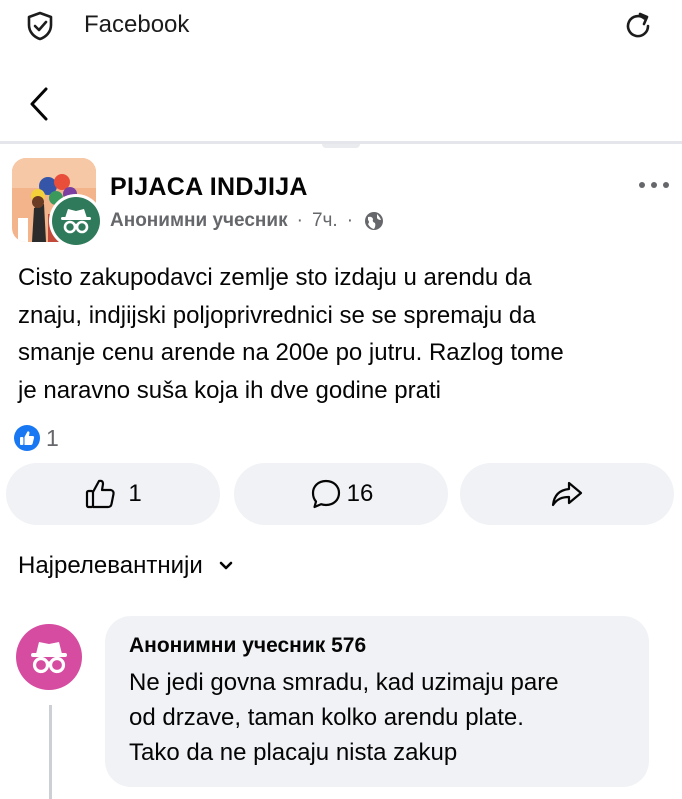 Image resolution: width=682 pixels, height=799 pixels. I want to click on browser-bar: Facebook, so click(341, 26).